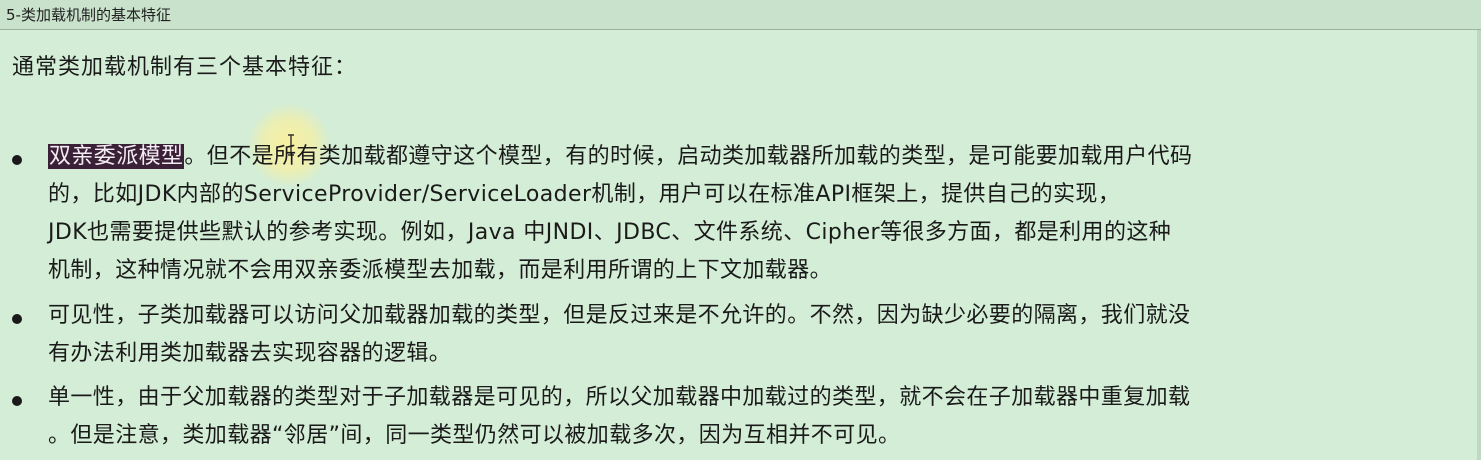 This screenshot has height=460, width=1481. I want to click on list-item-line: 。但是注意，类加载器“邻居”间，同一类型仍然可以被加载多次，因为互相并不可见。, so click(474, 435).